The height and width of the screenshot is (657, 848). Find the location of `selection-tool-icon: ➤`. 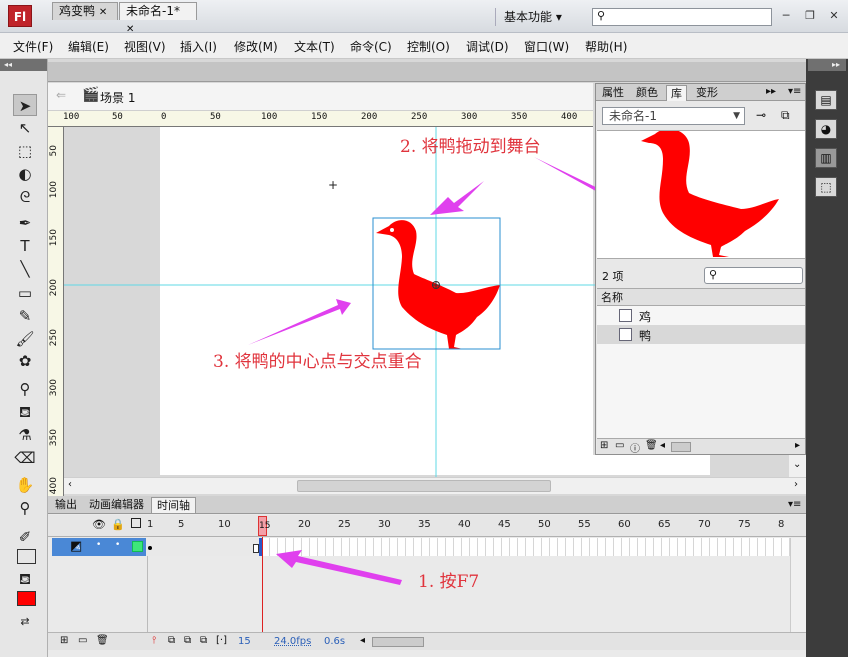

selection-tool-icon: ➤ is located at coordinates (25, 105).